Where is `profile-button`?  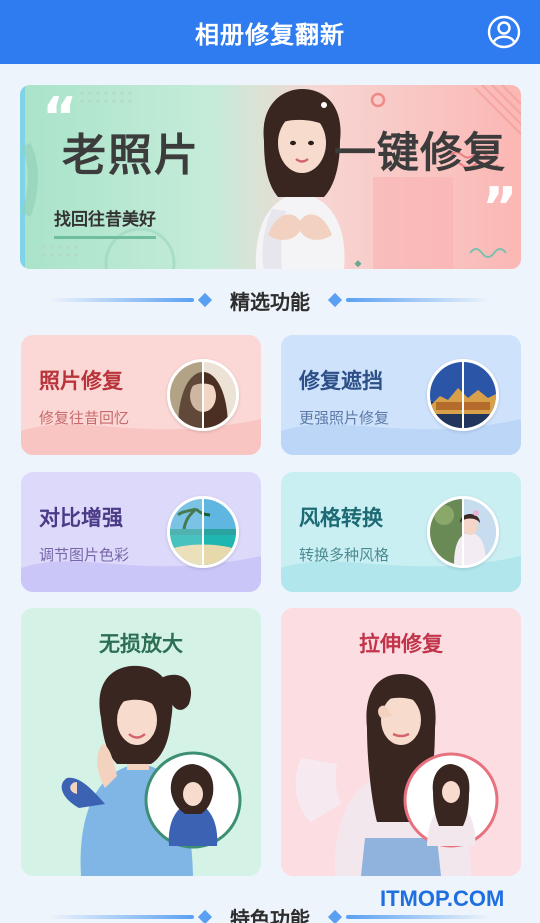 profile-button is located at coordinates (504, 32).